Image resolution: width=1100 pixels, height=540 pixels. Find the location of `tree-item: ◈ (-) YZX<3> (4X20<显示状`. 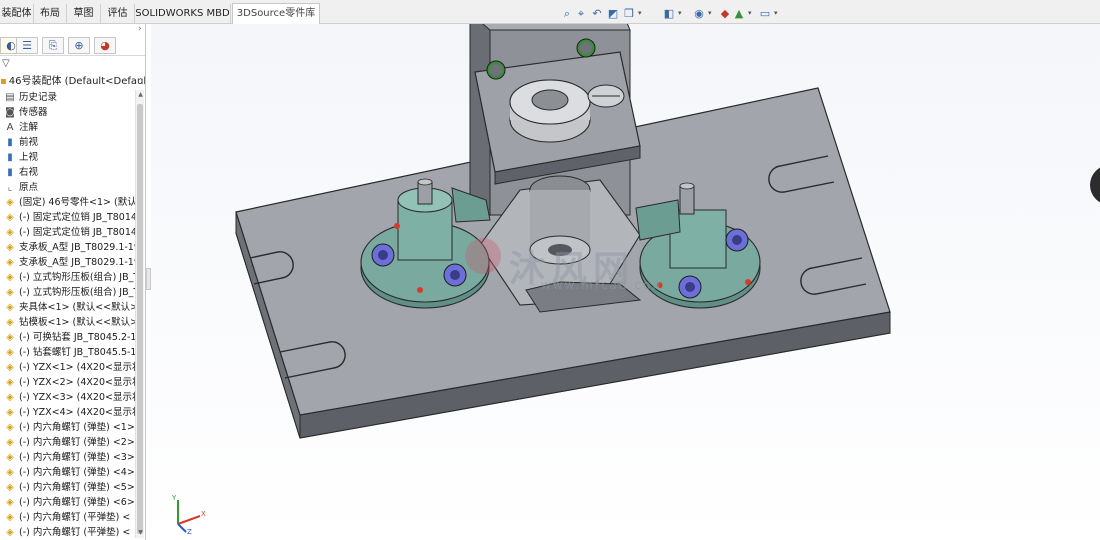

tree-item: ◈ (-) YZX<3> (4X20<显示状 is located at coordinates (72, 397).